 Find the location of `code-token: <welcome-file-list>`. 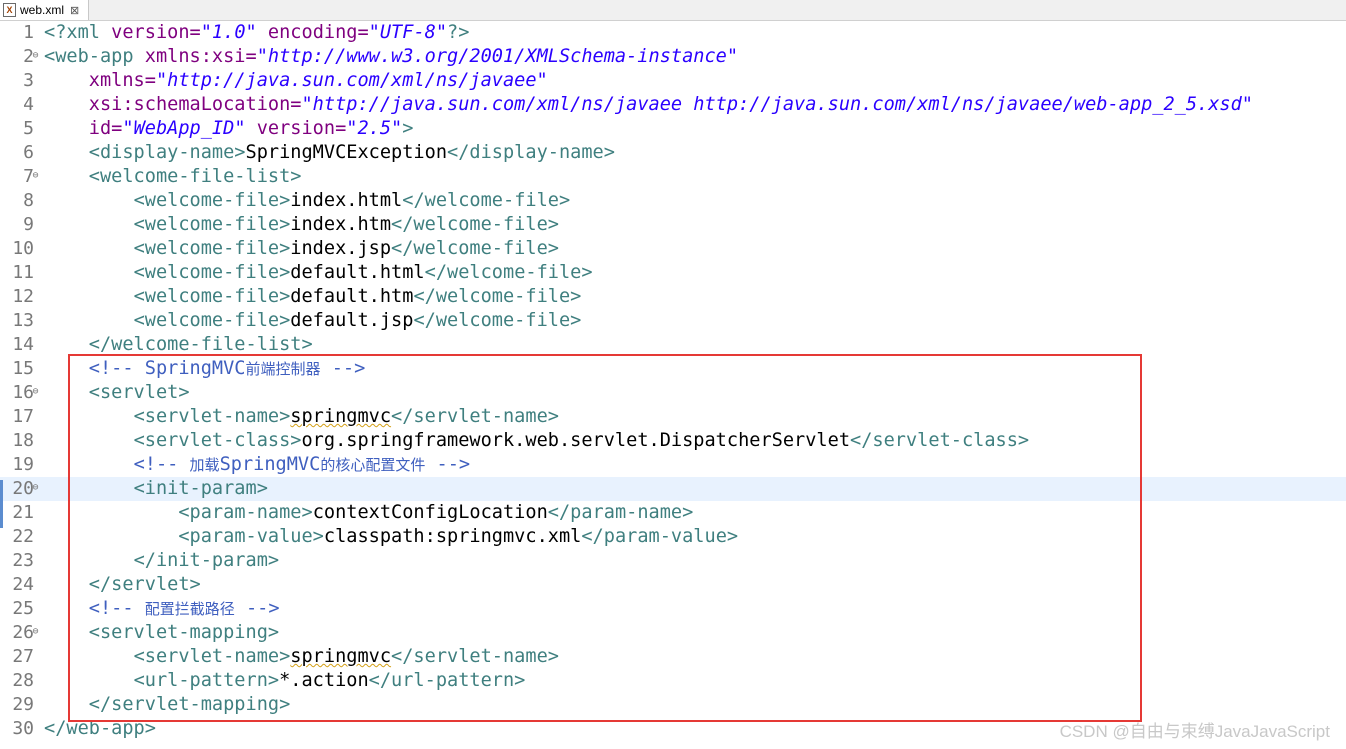

code-token: <welcome-file-list> is located at coordinates (195, 176).